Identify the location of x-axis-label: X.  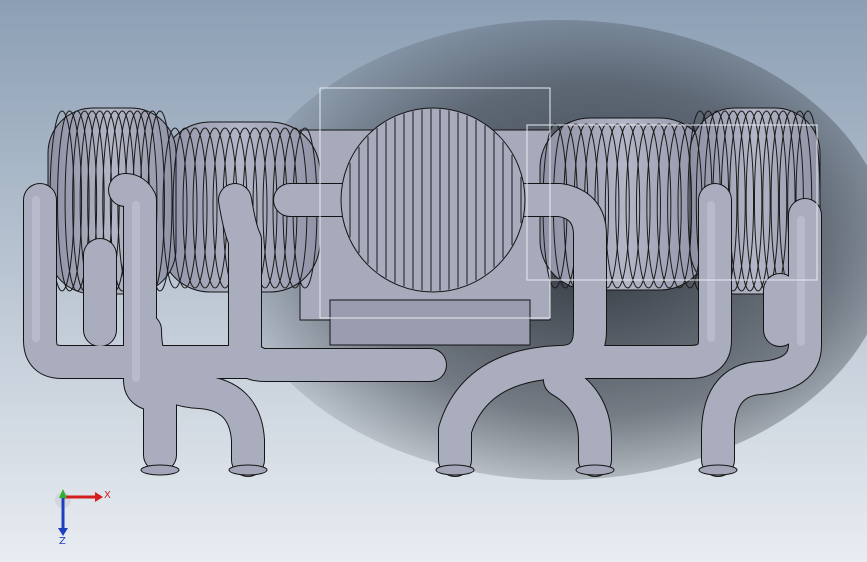
(107, 495).